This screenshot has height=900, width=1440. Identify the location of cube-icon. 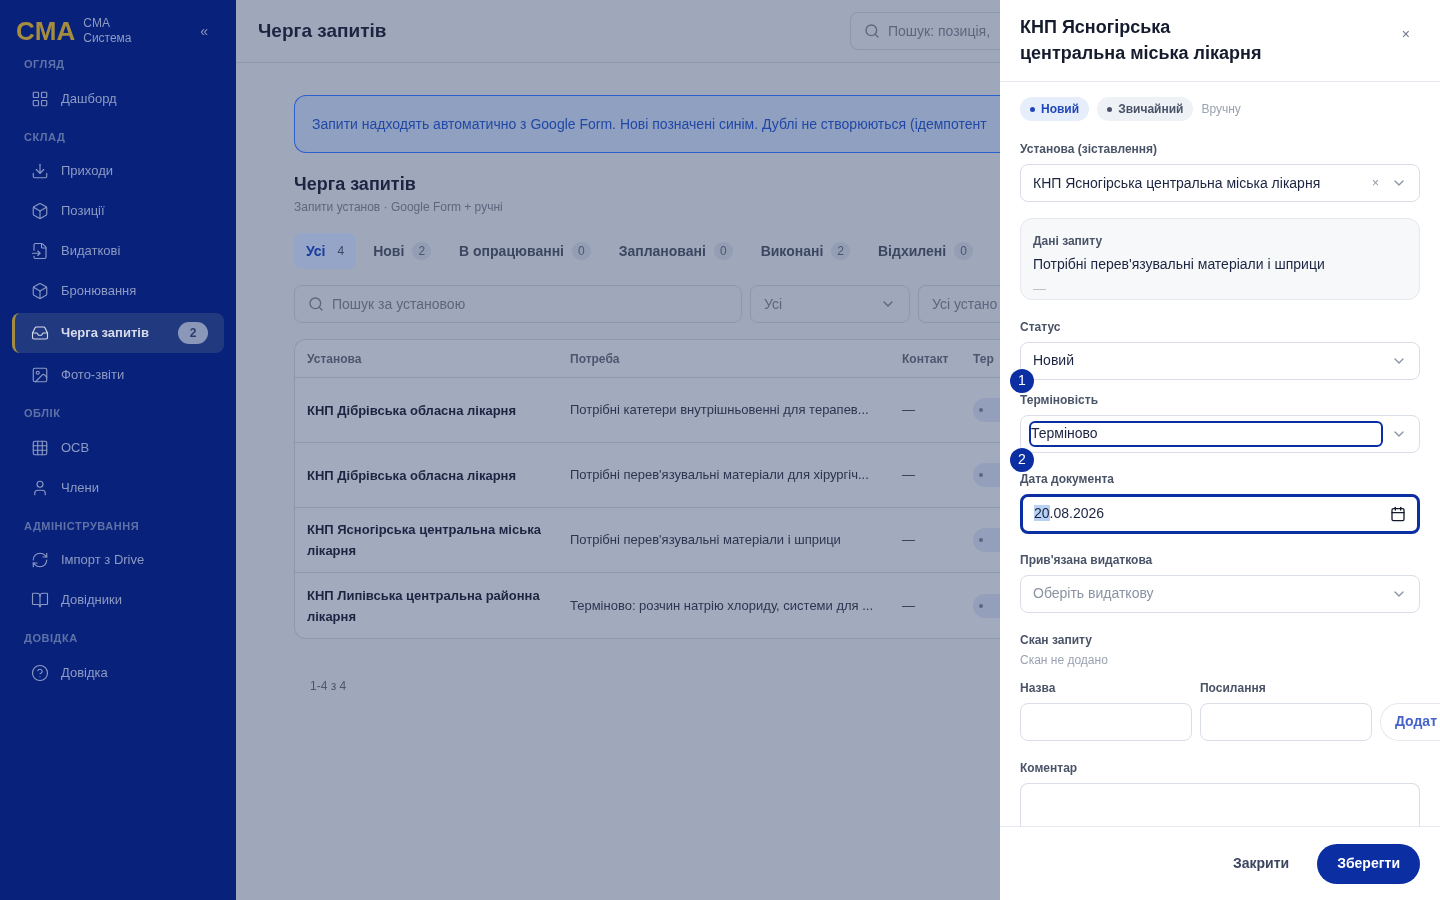
(40, 291).